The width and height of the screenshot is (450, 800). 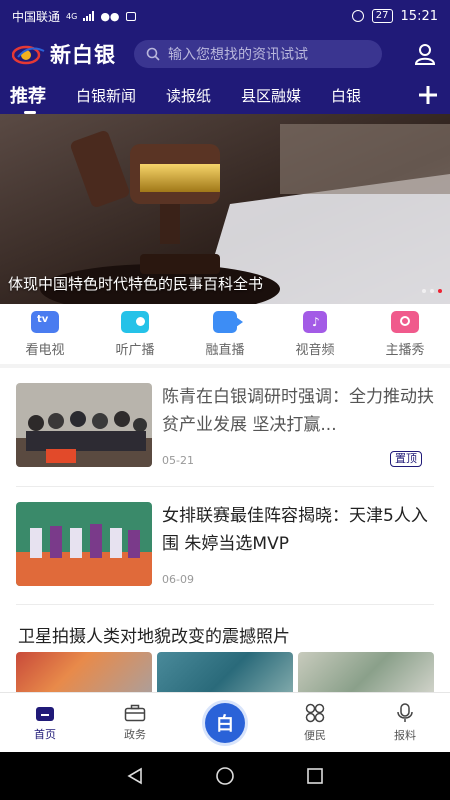 I want to click on gallery-title: 卫星拍摄人类对地貌改变的震撼照片, so click(x=154, y=634).